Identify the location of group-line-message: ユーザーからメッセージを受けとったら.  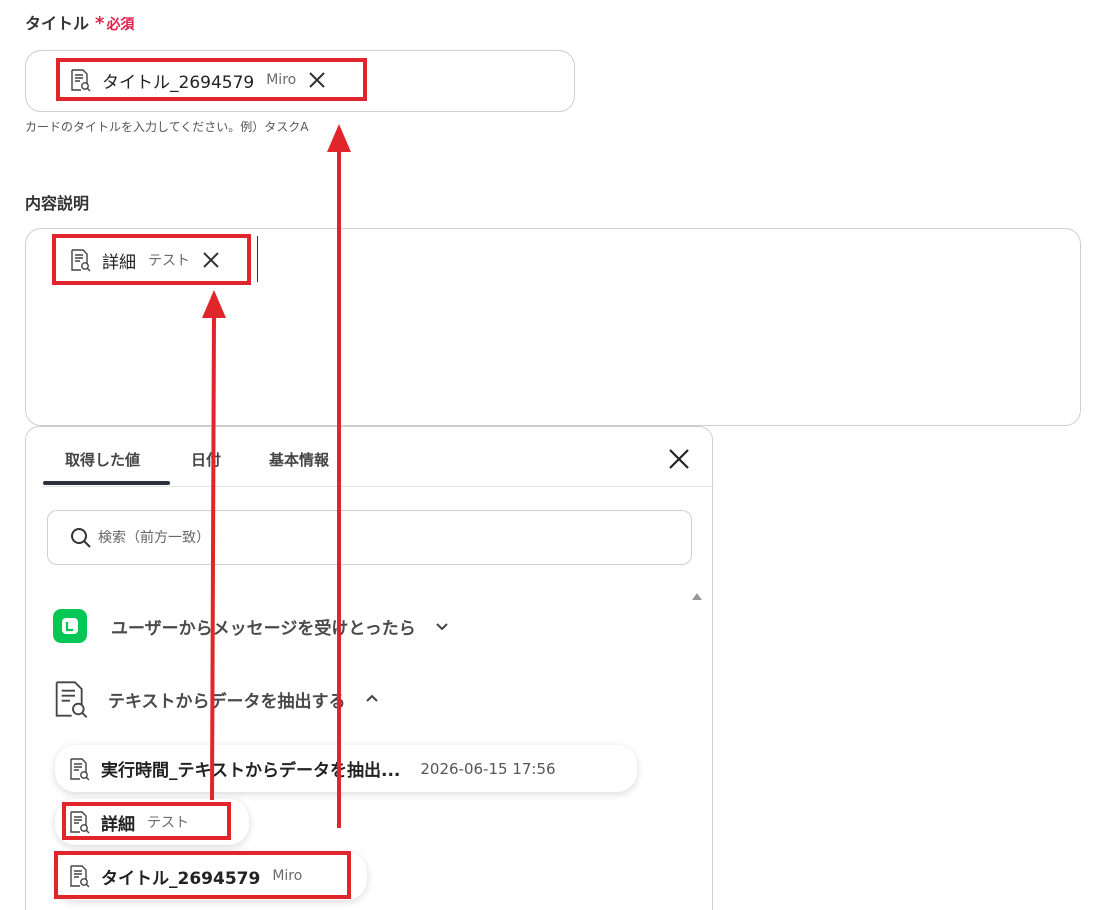
(251, 626).